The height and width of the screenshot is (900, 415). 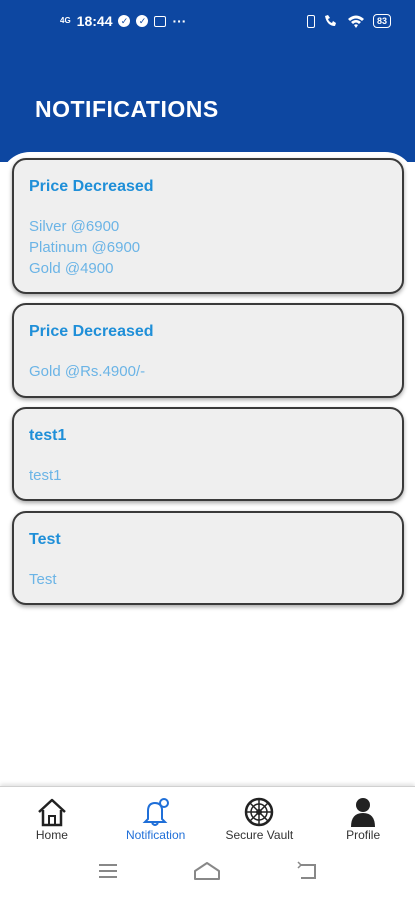 What do you see at coordinates (45, 475) in the screenshot?
I see `notification-line: test1` at bounding box center [45, 475].